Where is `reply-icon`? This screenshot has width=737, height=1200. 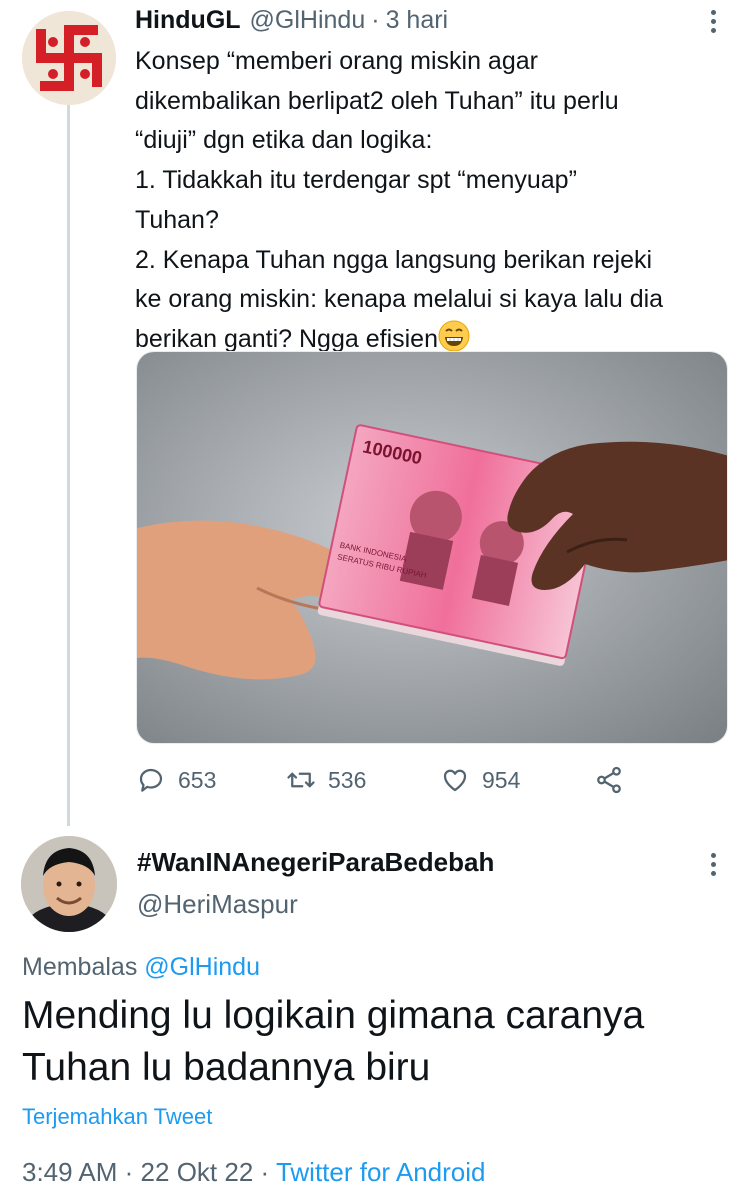 reply-icon is located at coordinates (151, 780).